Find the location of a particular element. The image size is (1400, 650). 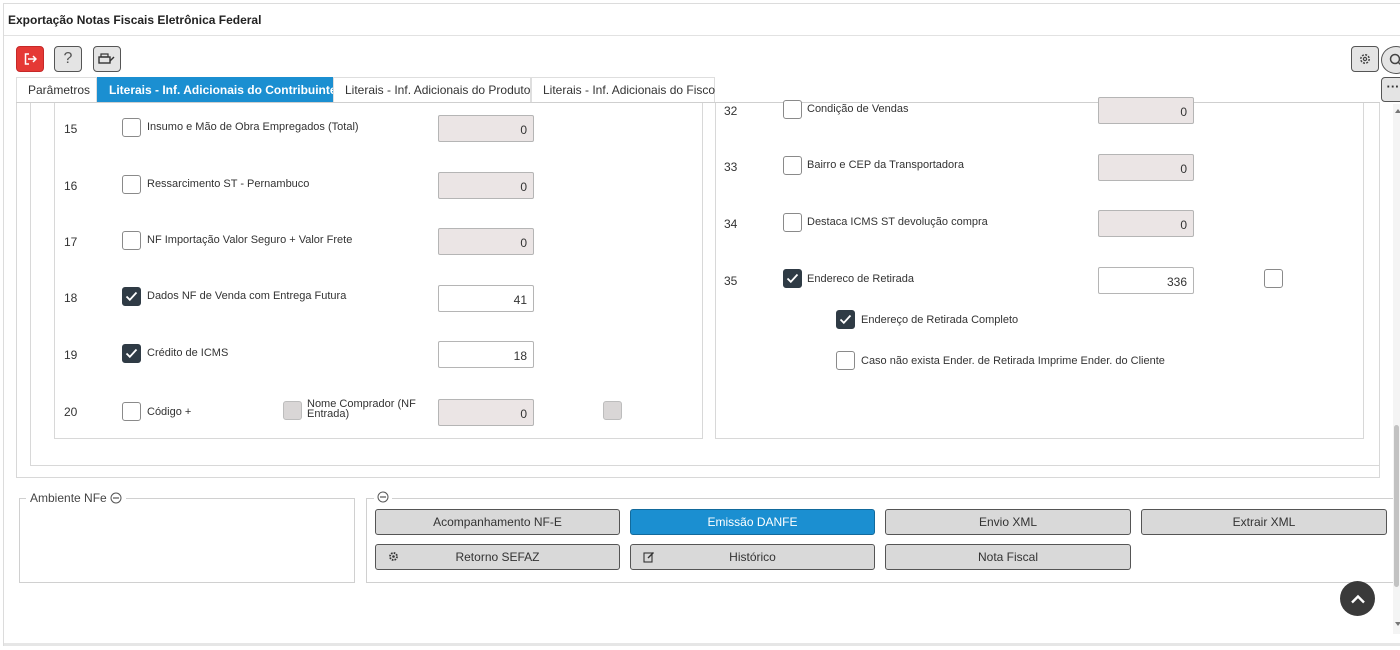

settings-button is located at coordinates (1365, 59).